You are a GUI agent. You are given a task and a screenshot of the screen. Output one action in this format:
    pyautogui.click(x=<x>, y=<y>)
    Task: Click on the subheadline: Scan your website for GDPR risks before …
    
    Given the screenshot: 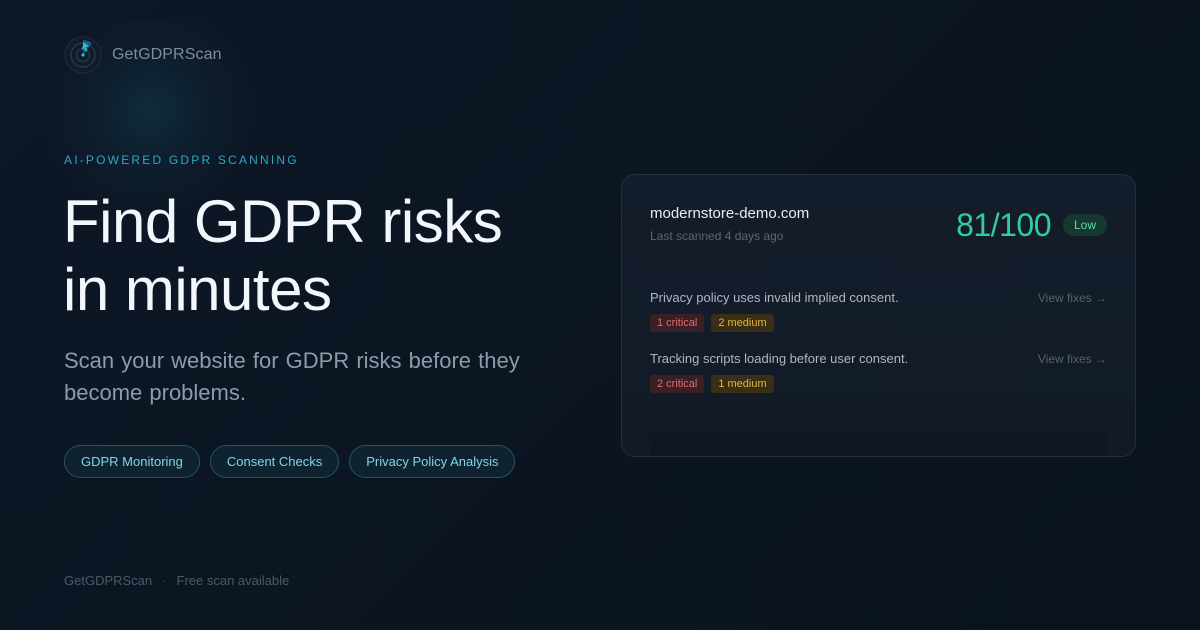 What is the action you would take?
    pyautogui.click(x=292, y=376)
    